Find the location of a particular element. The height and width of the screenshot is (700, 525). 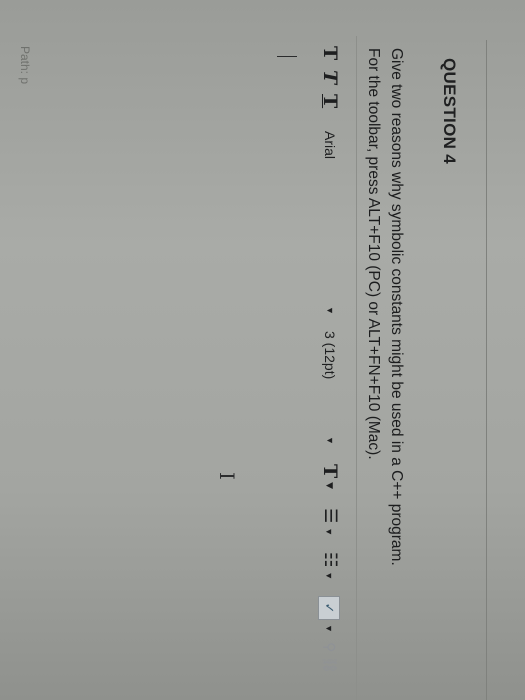

font-family-value: Arial is located at coordinates (330, 145).